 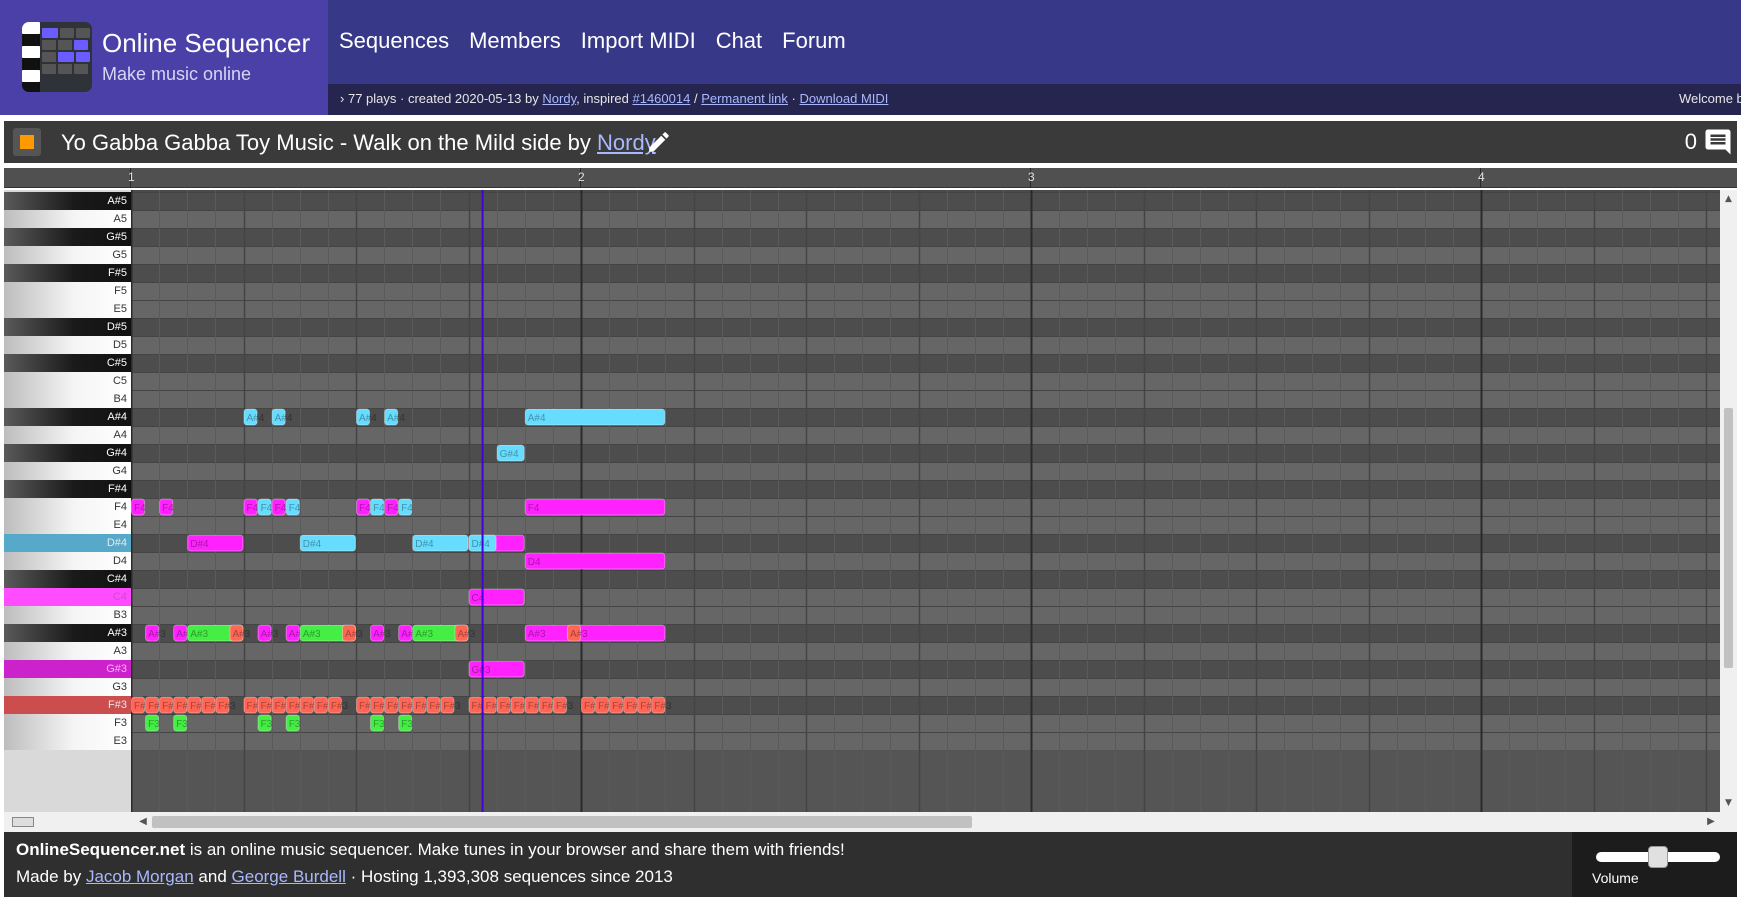 I want to click on piano-key-a4: A4, so click(x=67, y=435).